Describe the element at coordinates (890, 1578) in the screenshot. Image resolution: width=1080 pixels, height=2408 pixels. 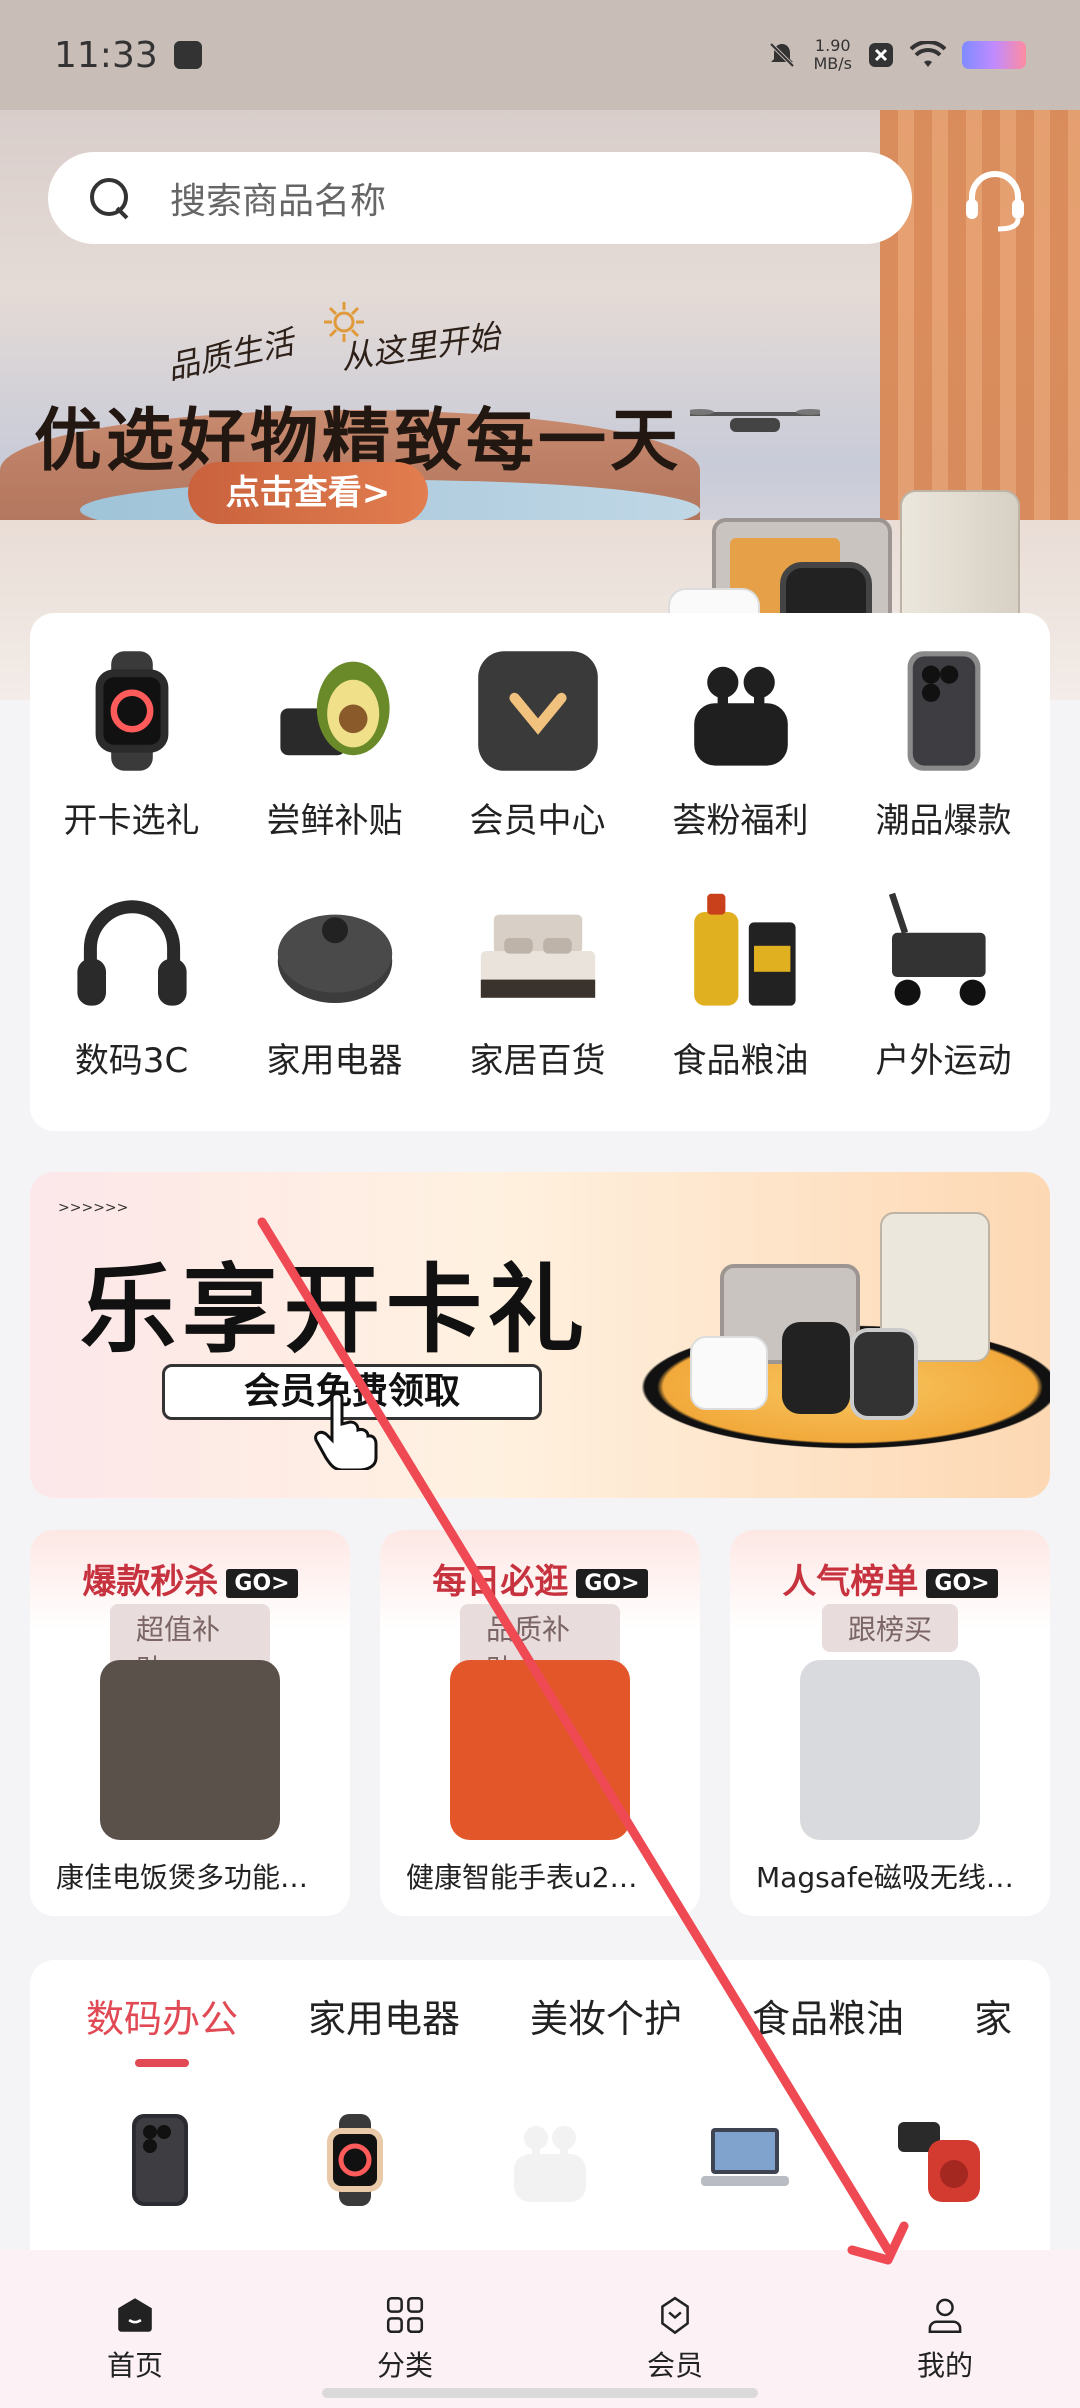
I see `promo-title: 人气榜单 GO>` at that location.